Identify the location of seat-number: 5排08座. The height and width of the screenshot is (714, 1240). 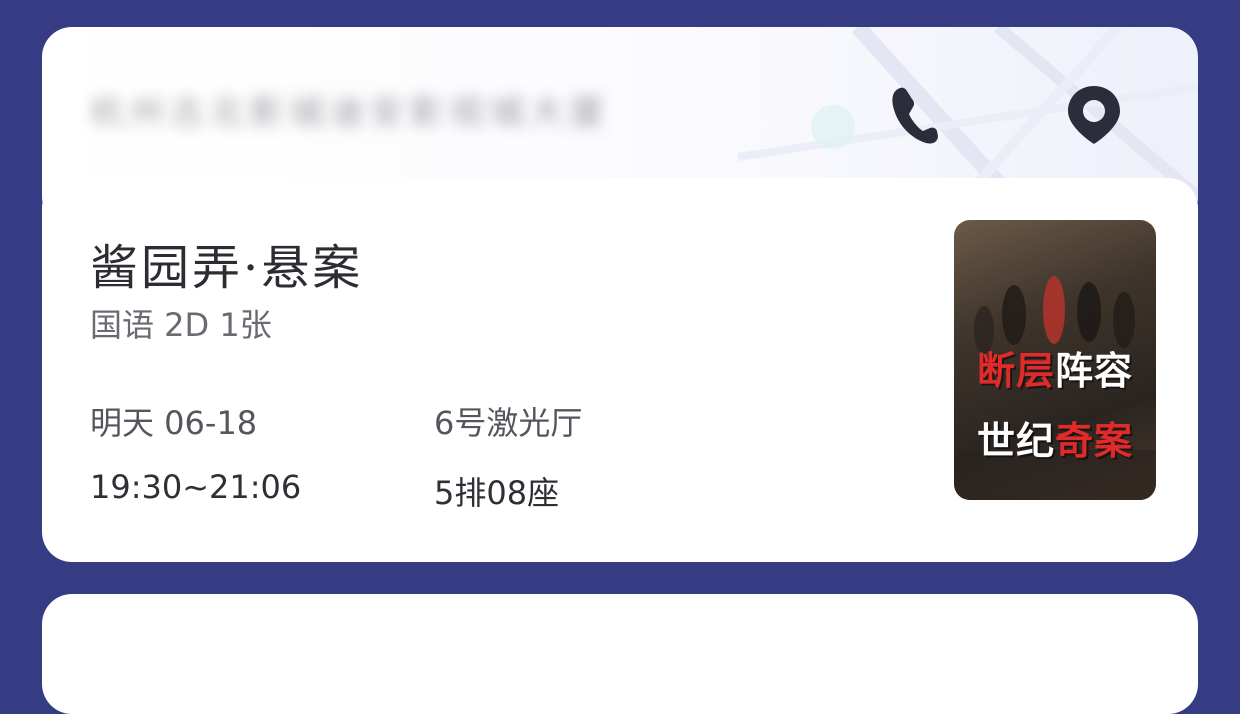
(497, 493).